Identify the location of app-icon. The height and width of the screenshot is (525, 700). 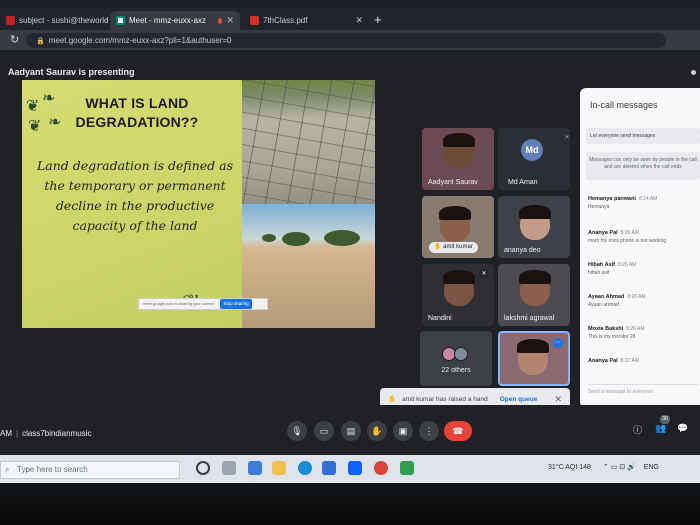
(407, 468).